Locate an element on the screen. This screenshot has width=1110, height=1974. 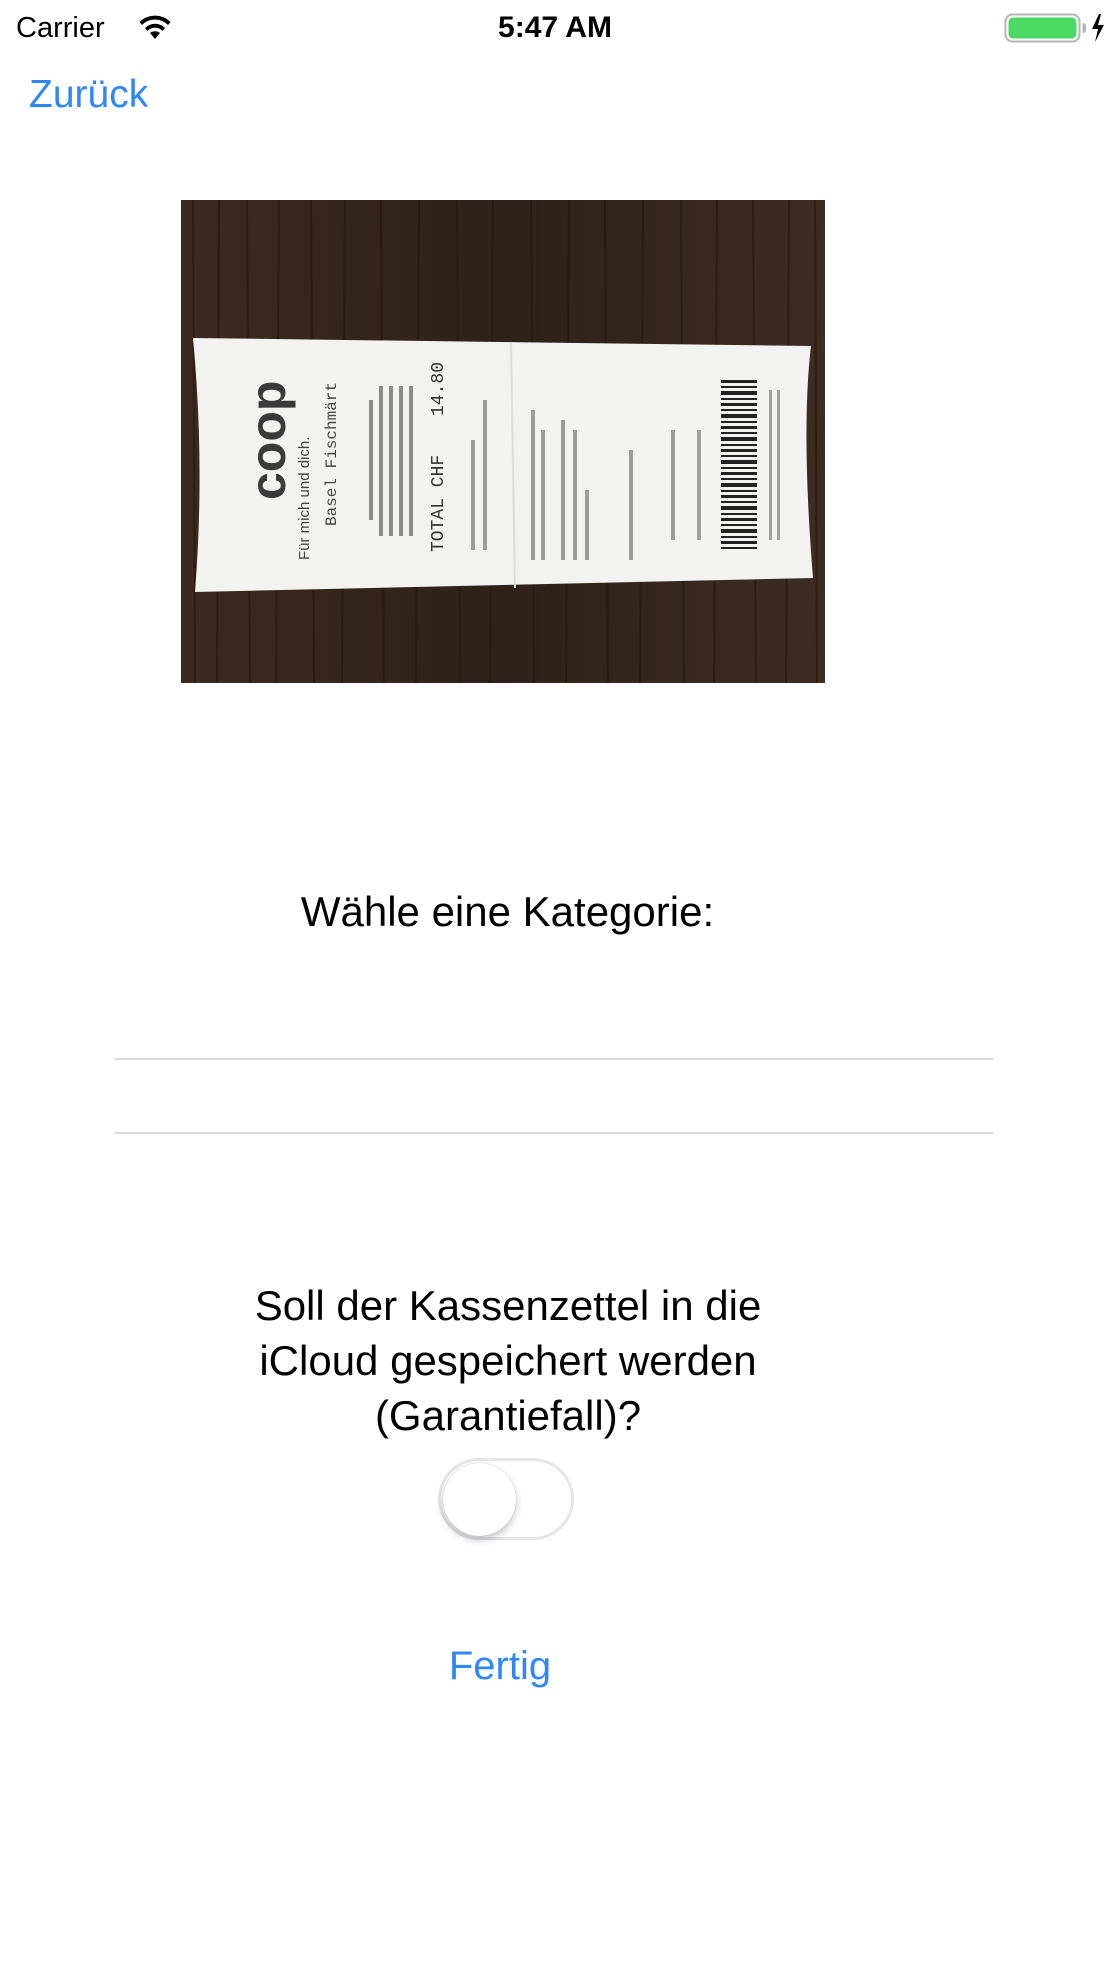
done-button: Fertig is located at coordinates (500, 1666).